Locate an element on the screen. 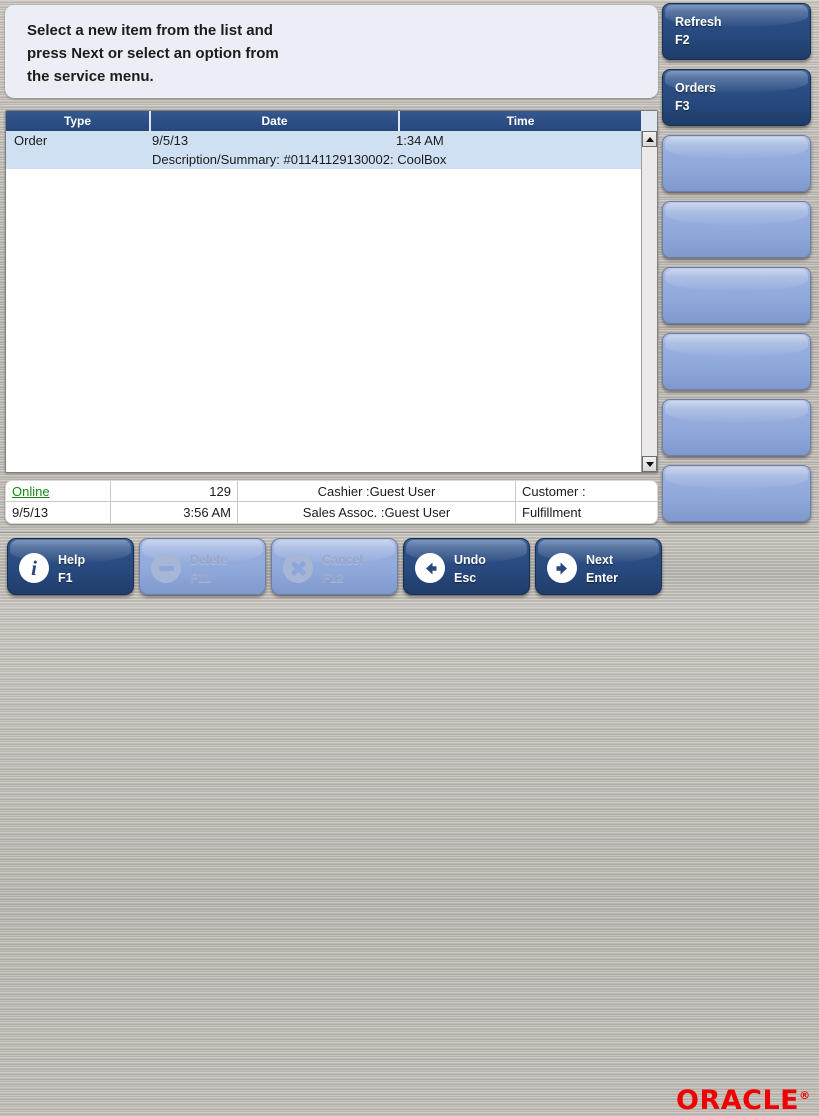 Image resolution: width=819 pixels, height=1116 pixels. status-mode: Fulfillment is located at coordinates (552, 512).